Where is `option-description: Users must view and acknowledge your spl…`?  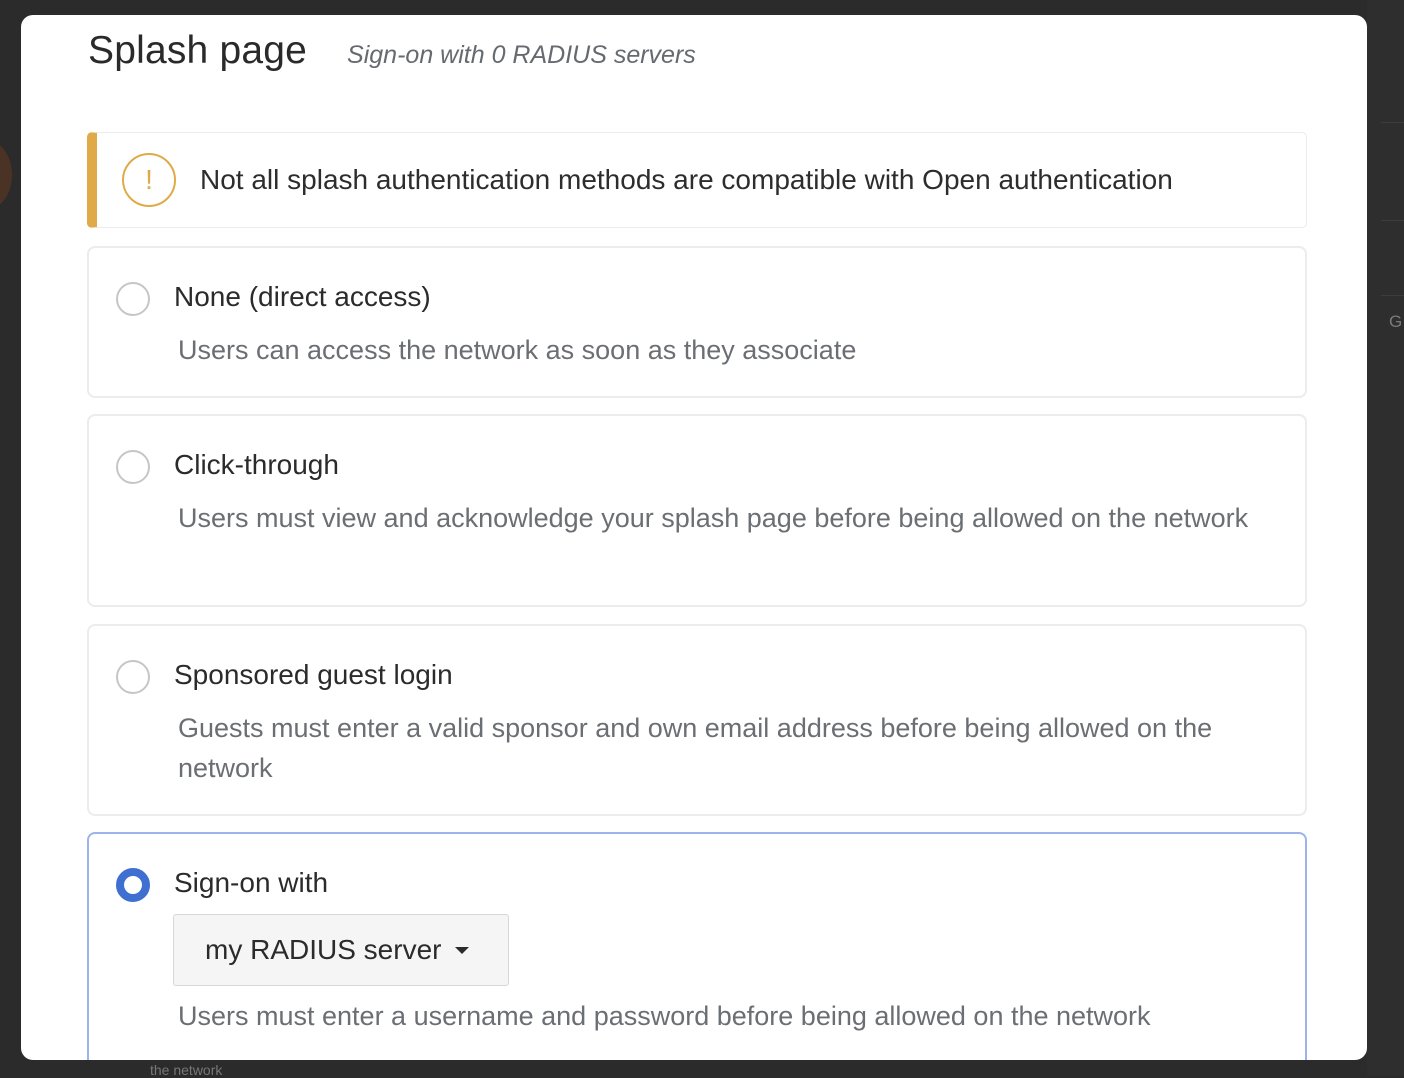
option-description: Users must view and acknowledge your spl… is located at coordinates (713, 518).